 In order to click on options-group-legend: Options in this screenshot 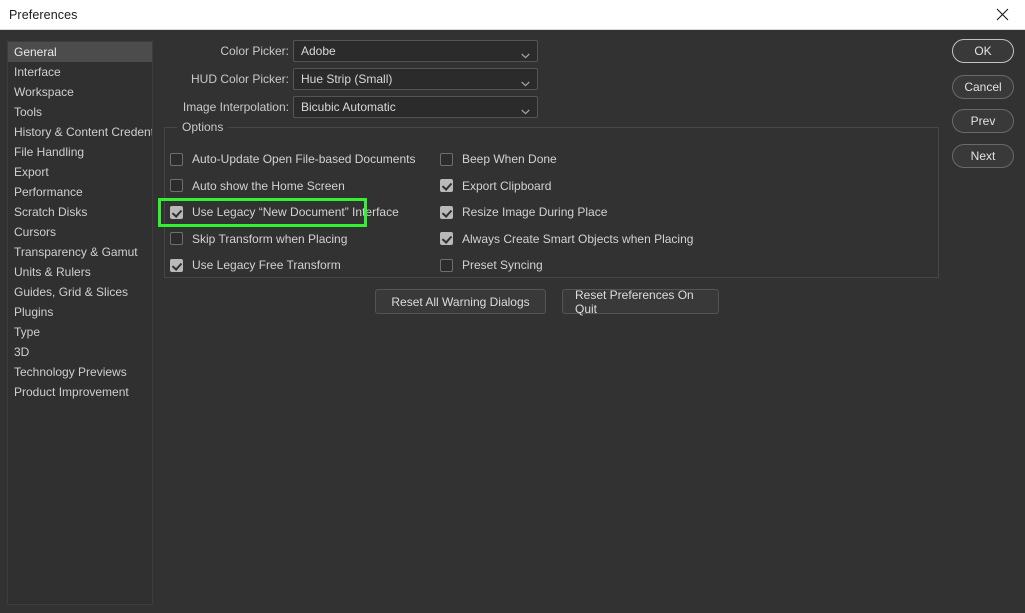, I will do `click(203, 127)`.